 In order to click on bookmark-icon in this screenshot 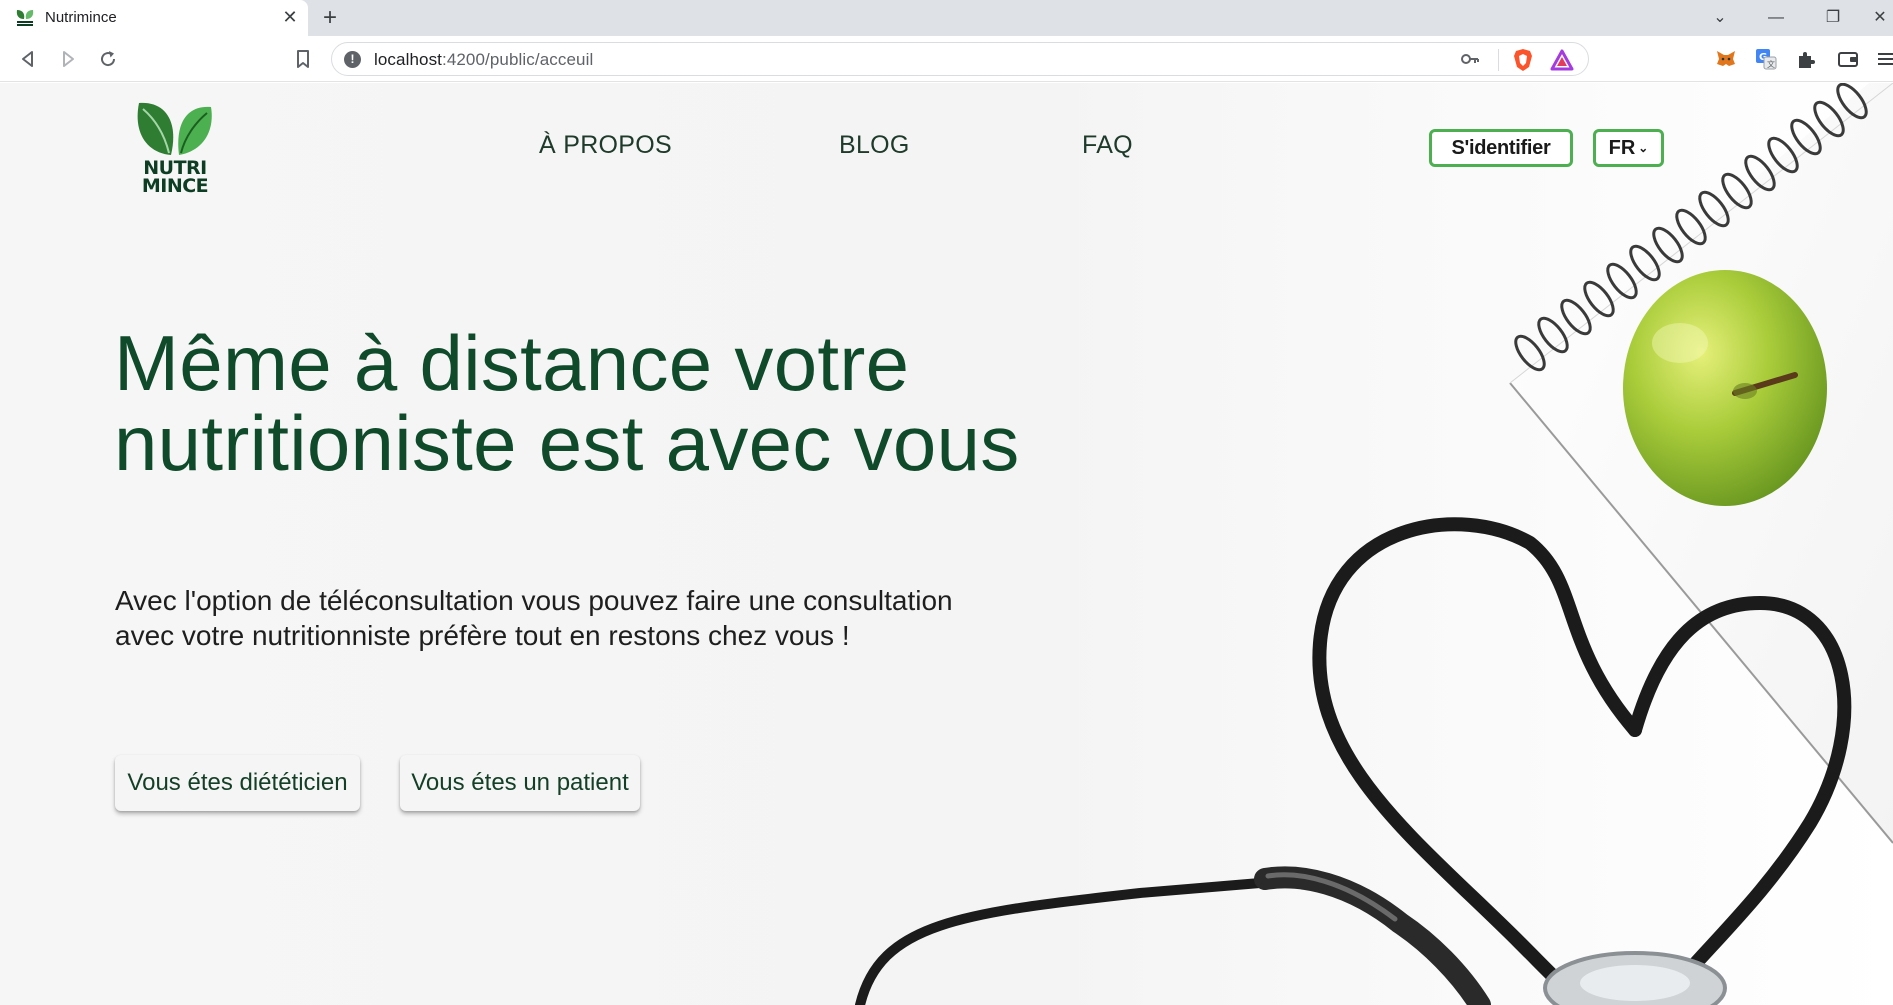, I will do `click(303, 59)`.